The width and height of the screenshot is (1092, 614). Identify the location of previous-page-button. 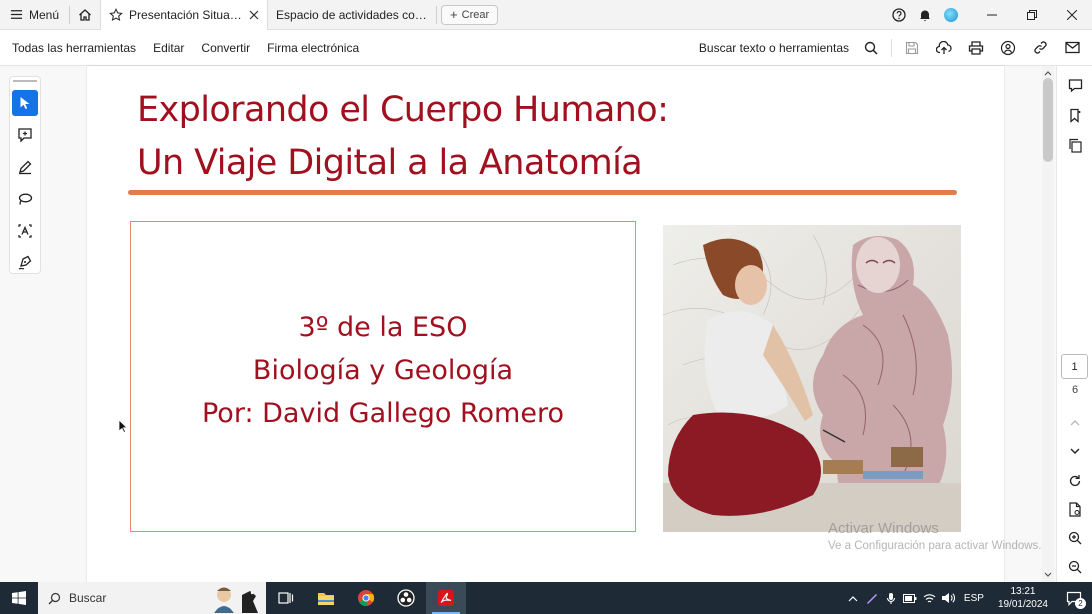
(1074, 423).